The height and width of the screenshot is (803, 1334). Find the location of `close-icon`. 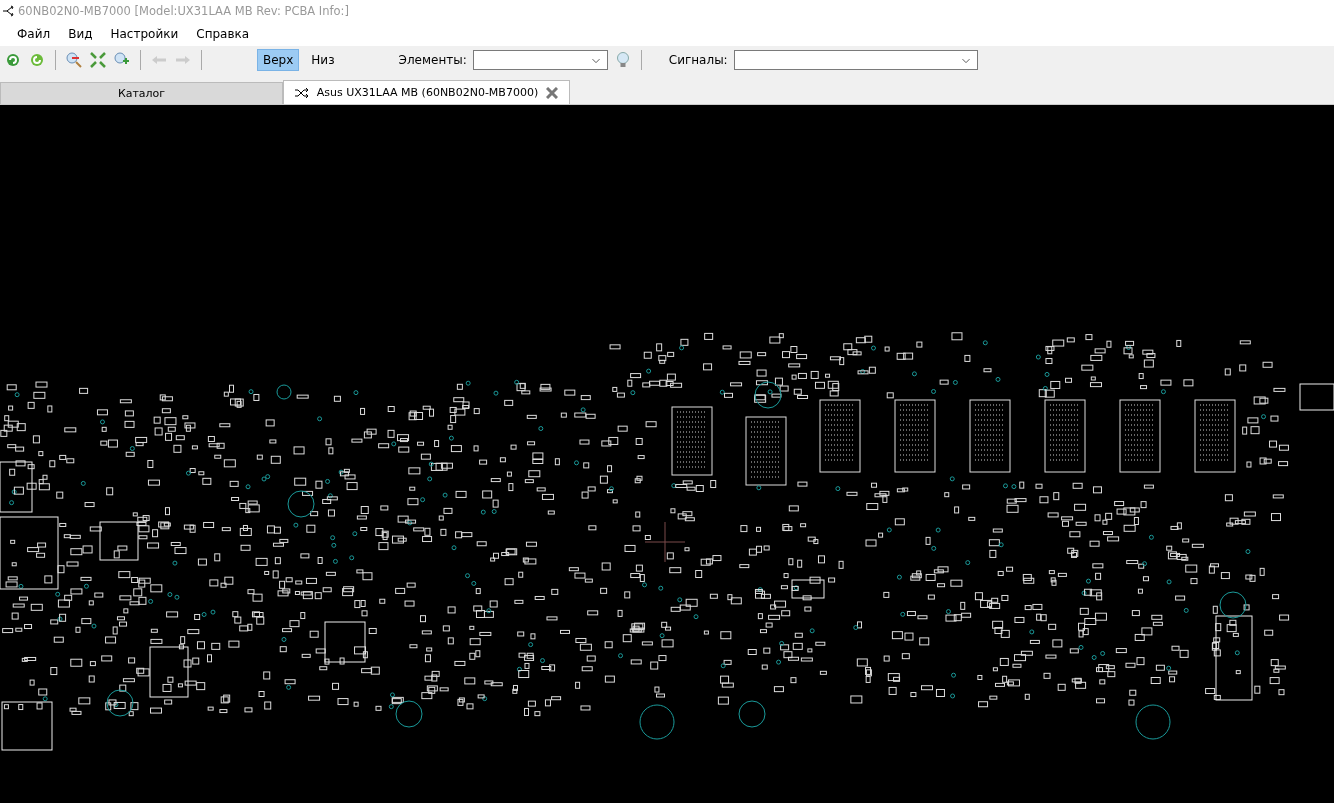

close-icon is located at coordinates (552, 92).